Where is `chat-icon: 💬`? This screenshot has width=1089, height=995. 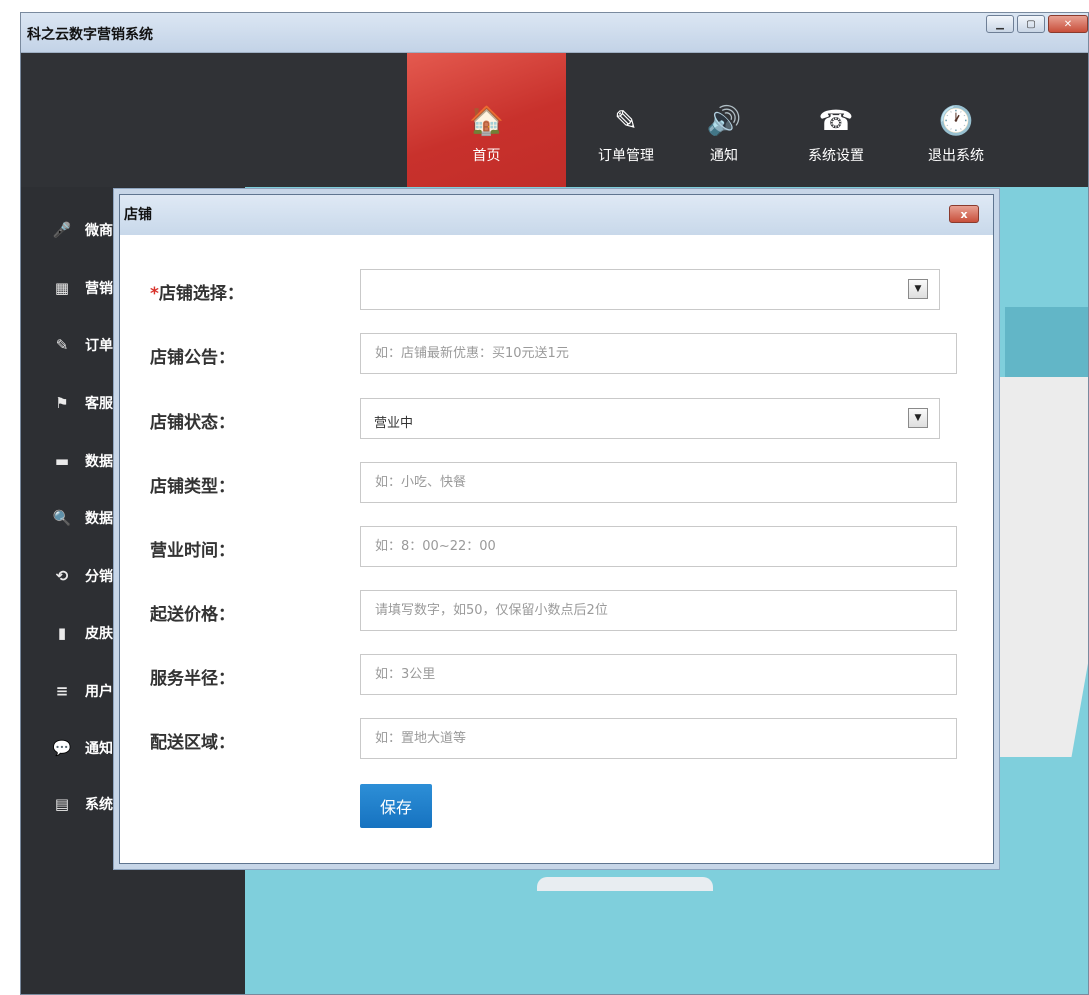 chat-icon: 💬 is located at coordinates (62, 748).